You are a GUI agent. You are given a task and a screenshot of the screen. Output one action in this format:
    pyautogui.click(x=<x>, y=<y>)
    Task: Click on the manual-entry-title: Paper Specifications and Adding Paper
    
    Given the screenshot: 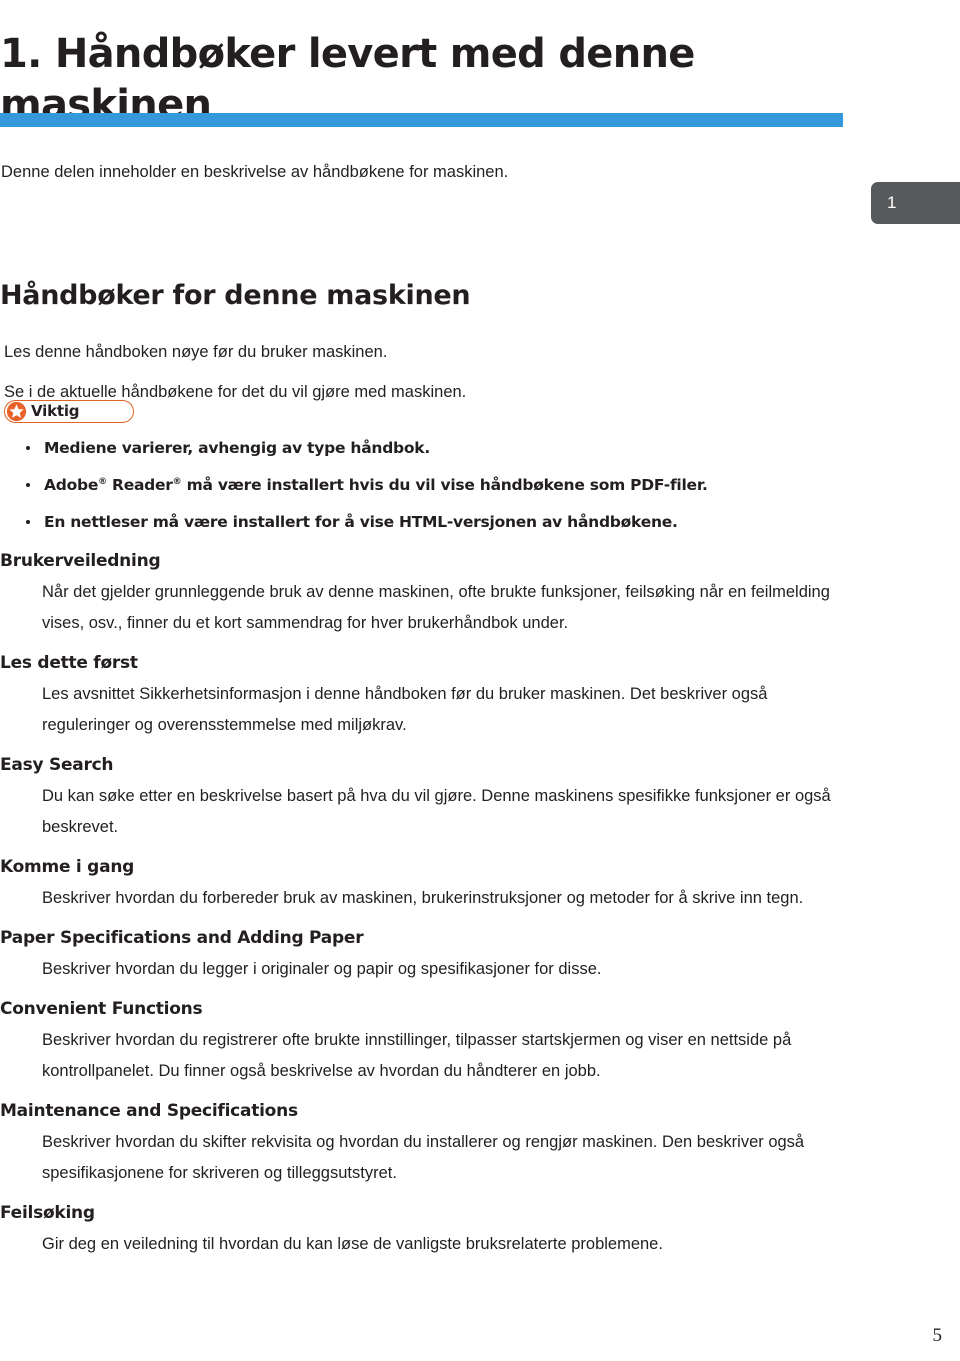 What is the action you would take?
    pyautogui.click(x=182, y=938)
    